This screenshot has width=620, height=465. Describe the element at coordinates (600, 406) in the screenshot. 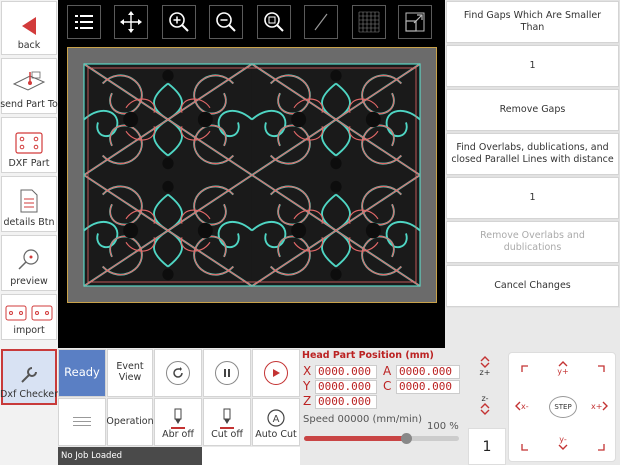

I see `jog-x-plus-button: x+` at that location.